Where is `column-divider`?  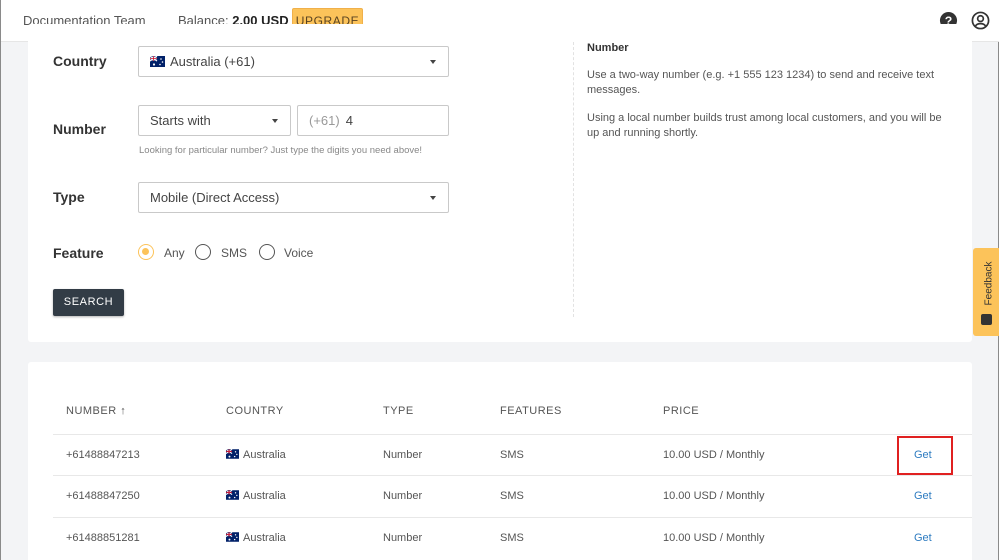 column-divider is located at coordinates (573, 179).